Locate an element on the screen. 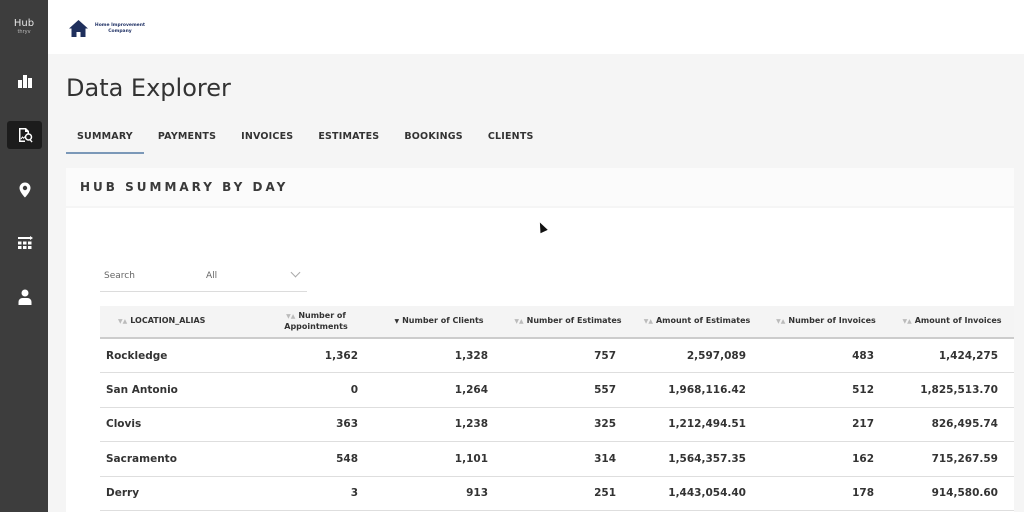  user-icon is located at coordinates (24, 297).